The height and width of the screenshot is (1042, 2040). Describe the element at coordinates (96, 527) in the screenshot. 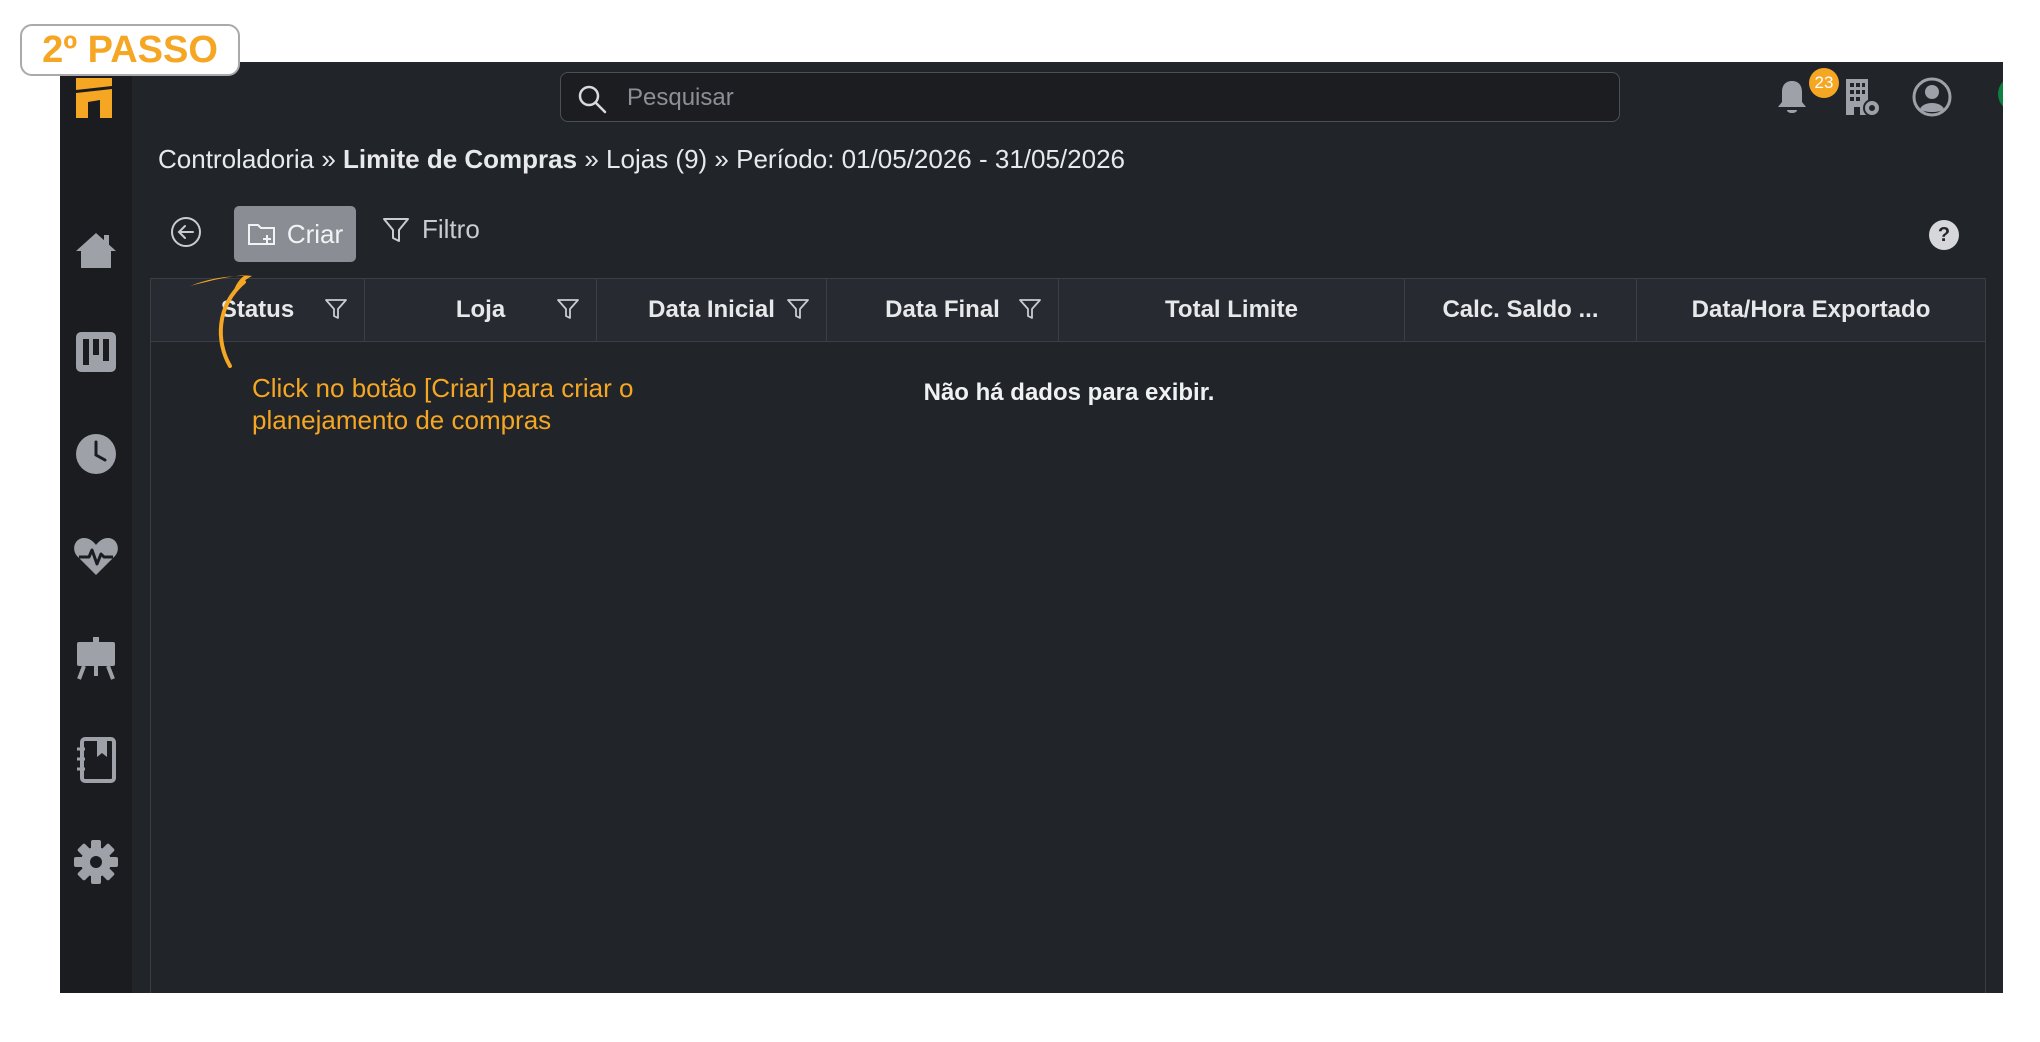

I see `sidebar` at that location.